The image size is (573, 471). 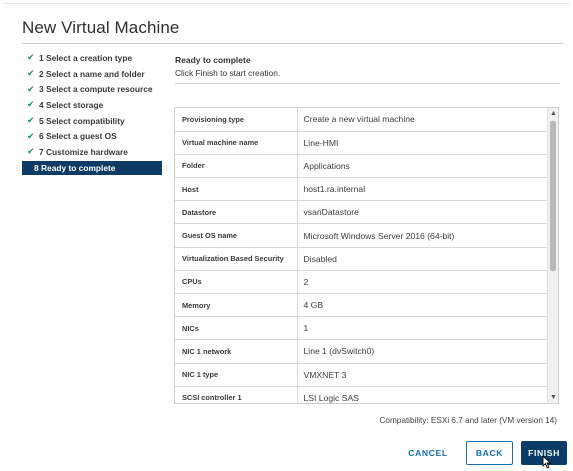 I want to click on summary-key: CPUs, so click(x=236, y=282).